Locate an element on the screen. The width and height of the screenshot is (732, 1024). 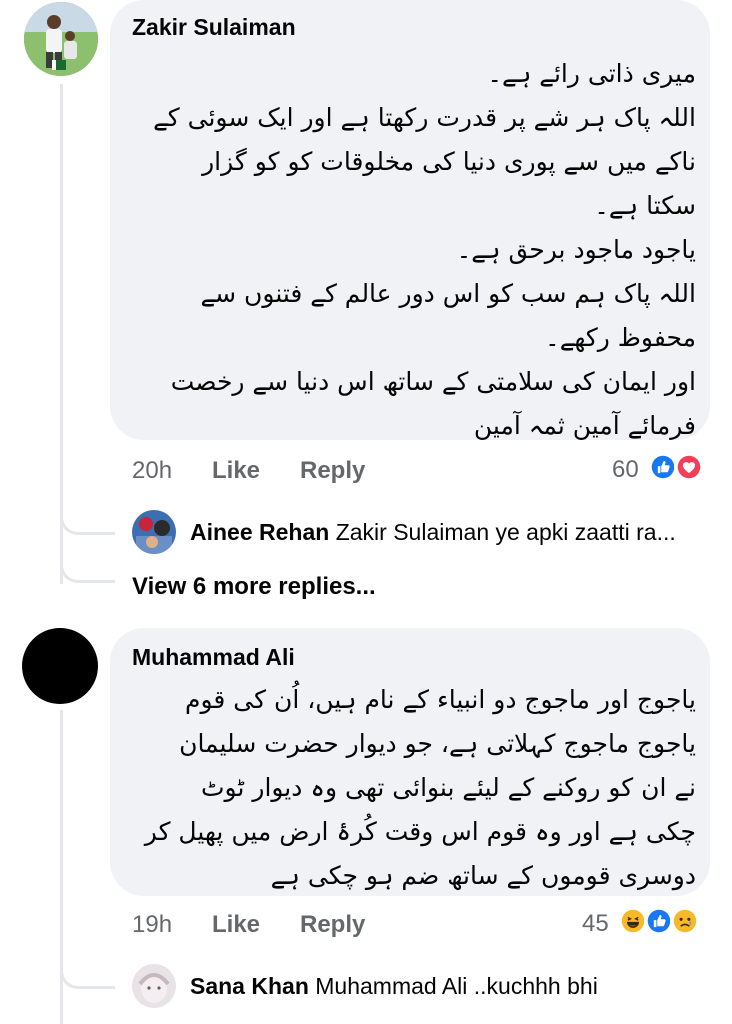
reactions-summary: 45 is located at coordinates (647, 923).